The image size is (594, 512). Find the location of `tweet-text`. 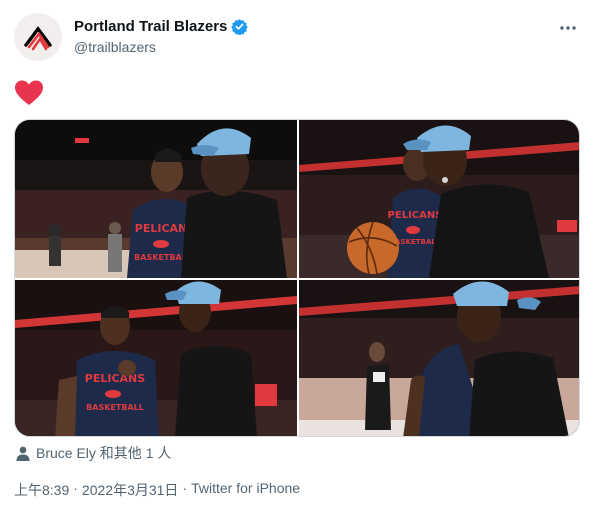

tweet-text is located at coordinates (29, 93).